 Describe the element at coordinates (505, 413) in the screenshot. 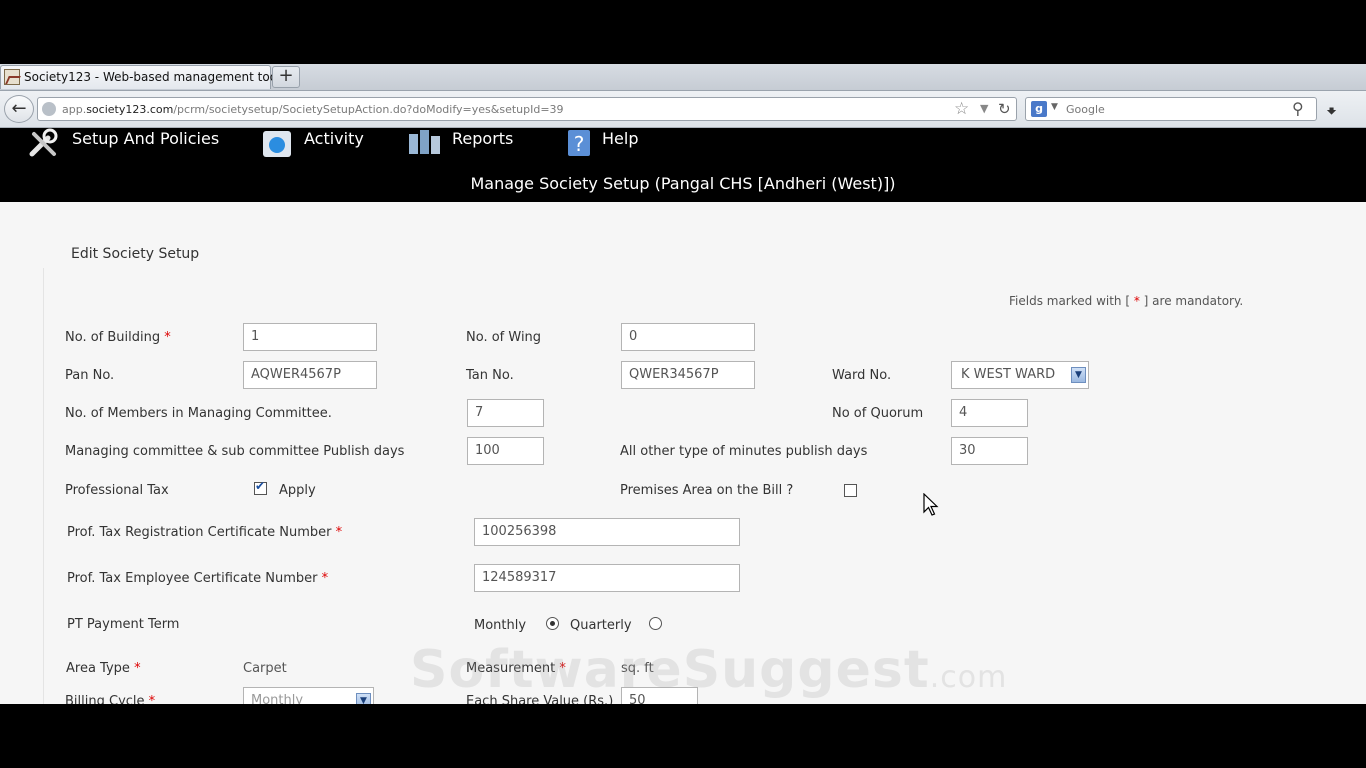

I see `members-field: 7` at that location.